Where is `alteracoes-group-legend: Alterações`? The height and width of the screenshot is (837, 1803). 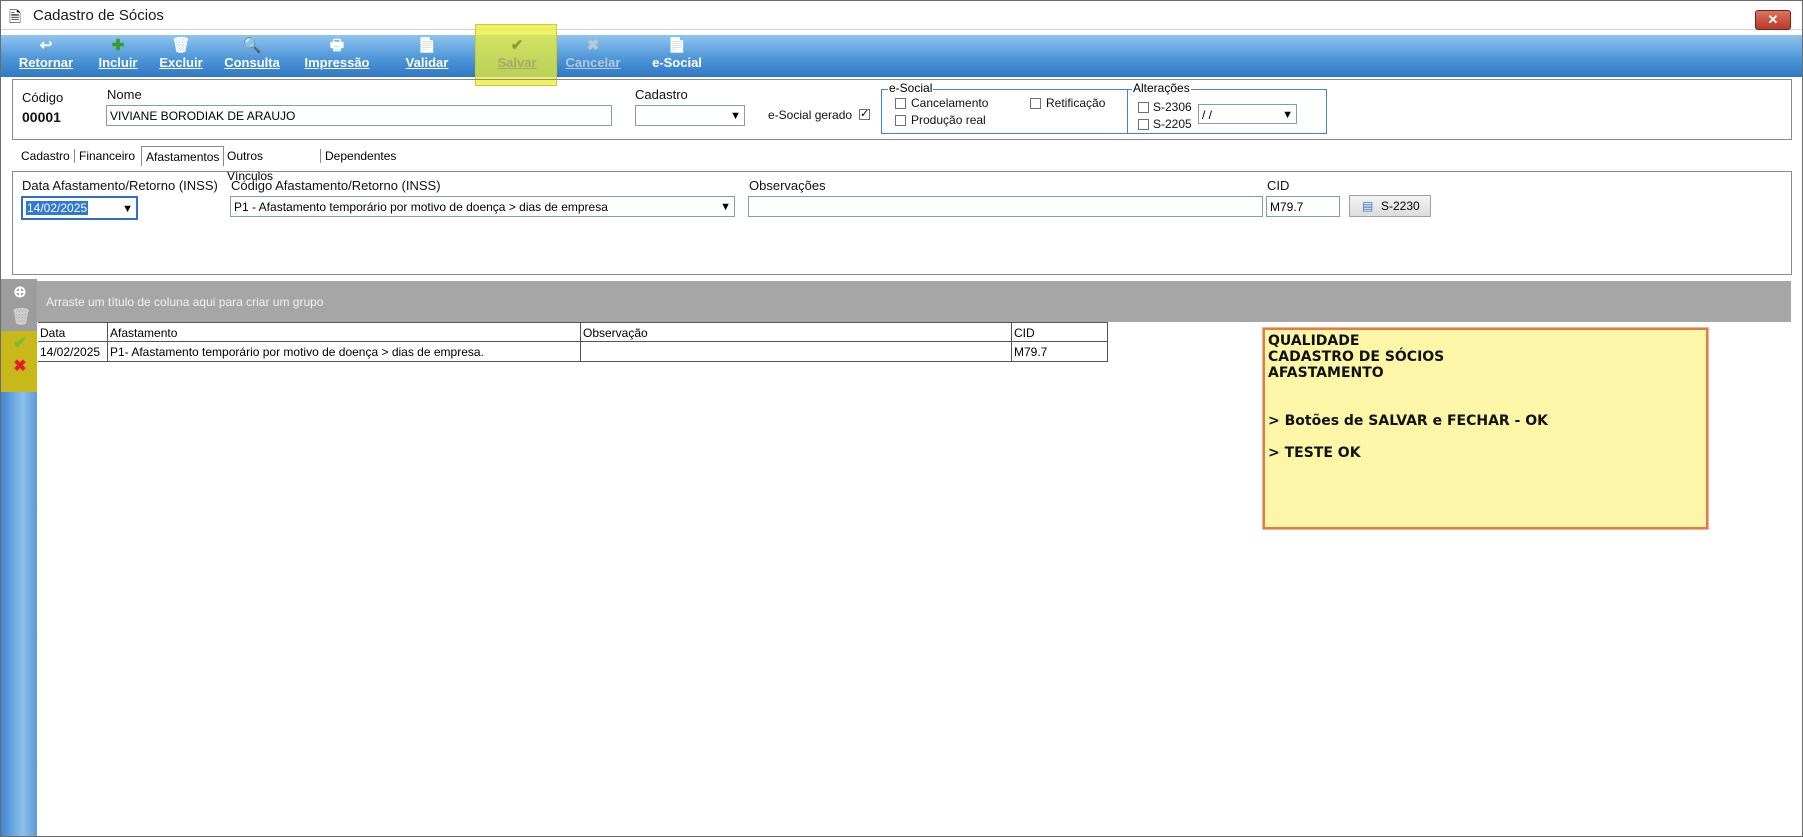
alteracoes-group-legend: Alterações is located at coordinates (1161, 88).